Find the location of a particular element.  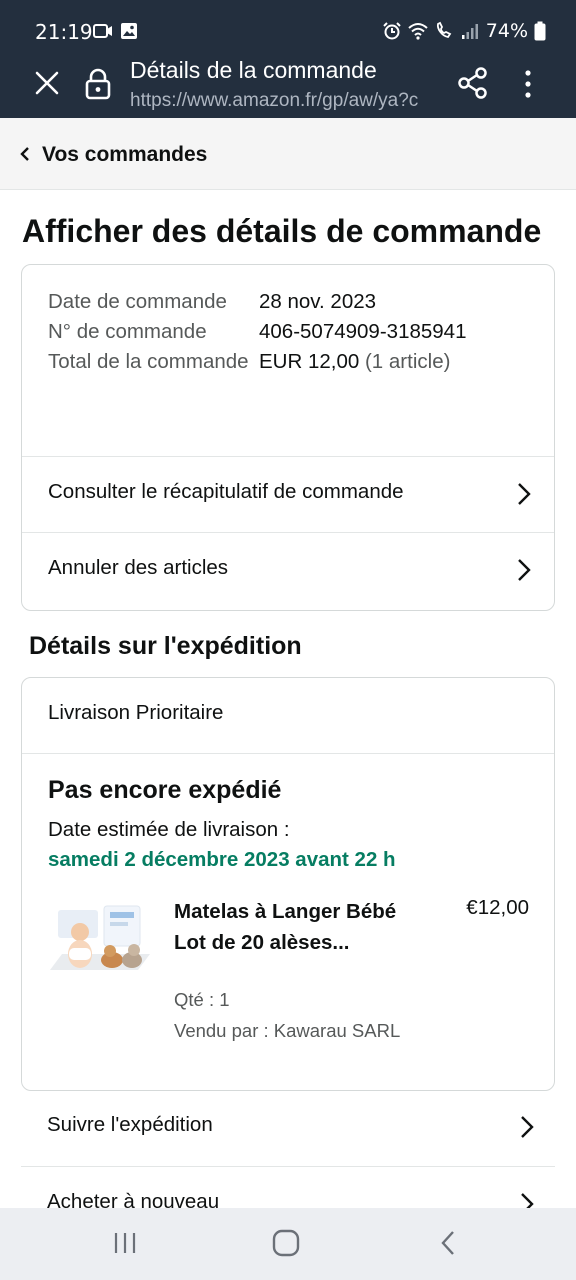

close-icon is located at coordinates (47, 83).